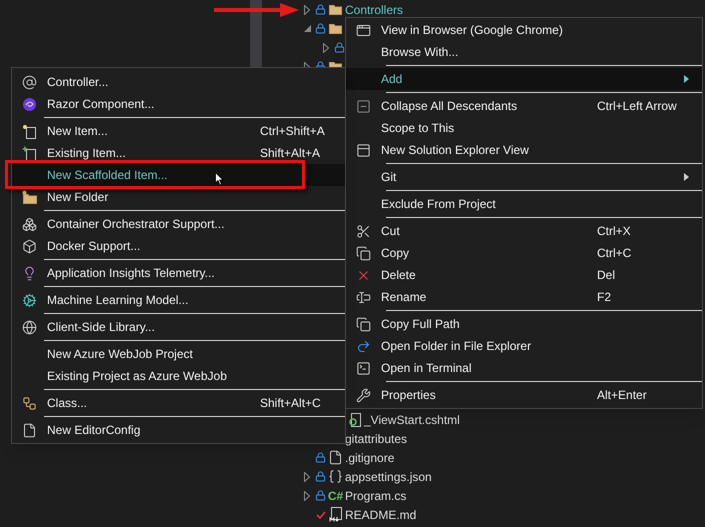 The width and height of the screenshot is (705, 527). What do you see at coordinates (614, 253) in the screenshot?
I see `shortcut-text: Ctrl+C` at bounding box center [614, 253].